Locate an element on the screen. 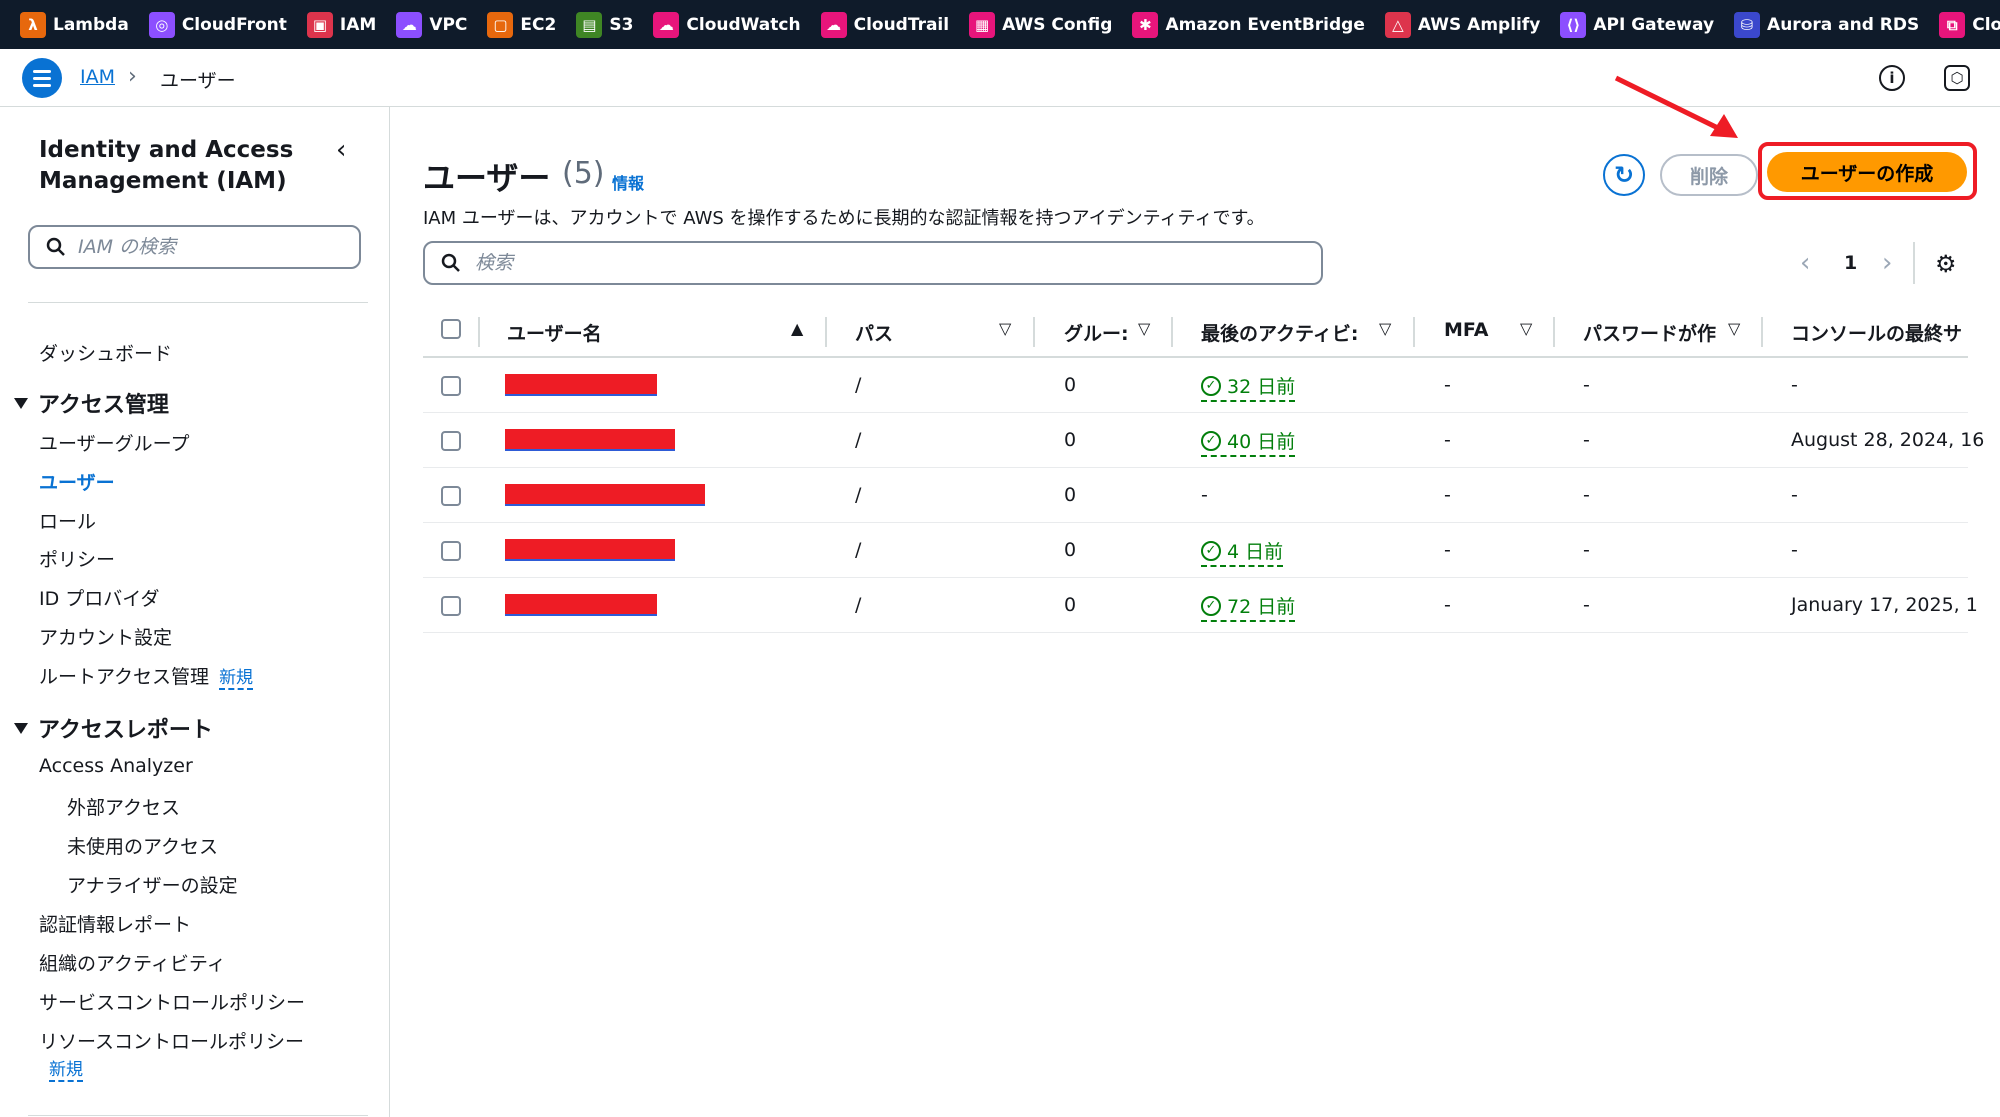  user-search is located at coordinates (873, 263).